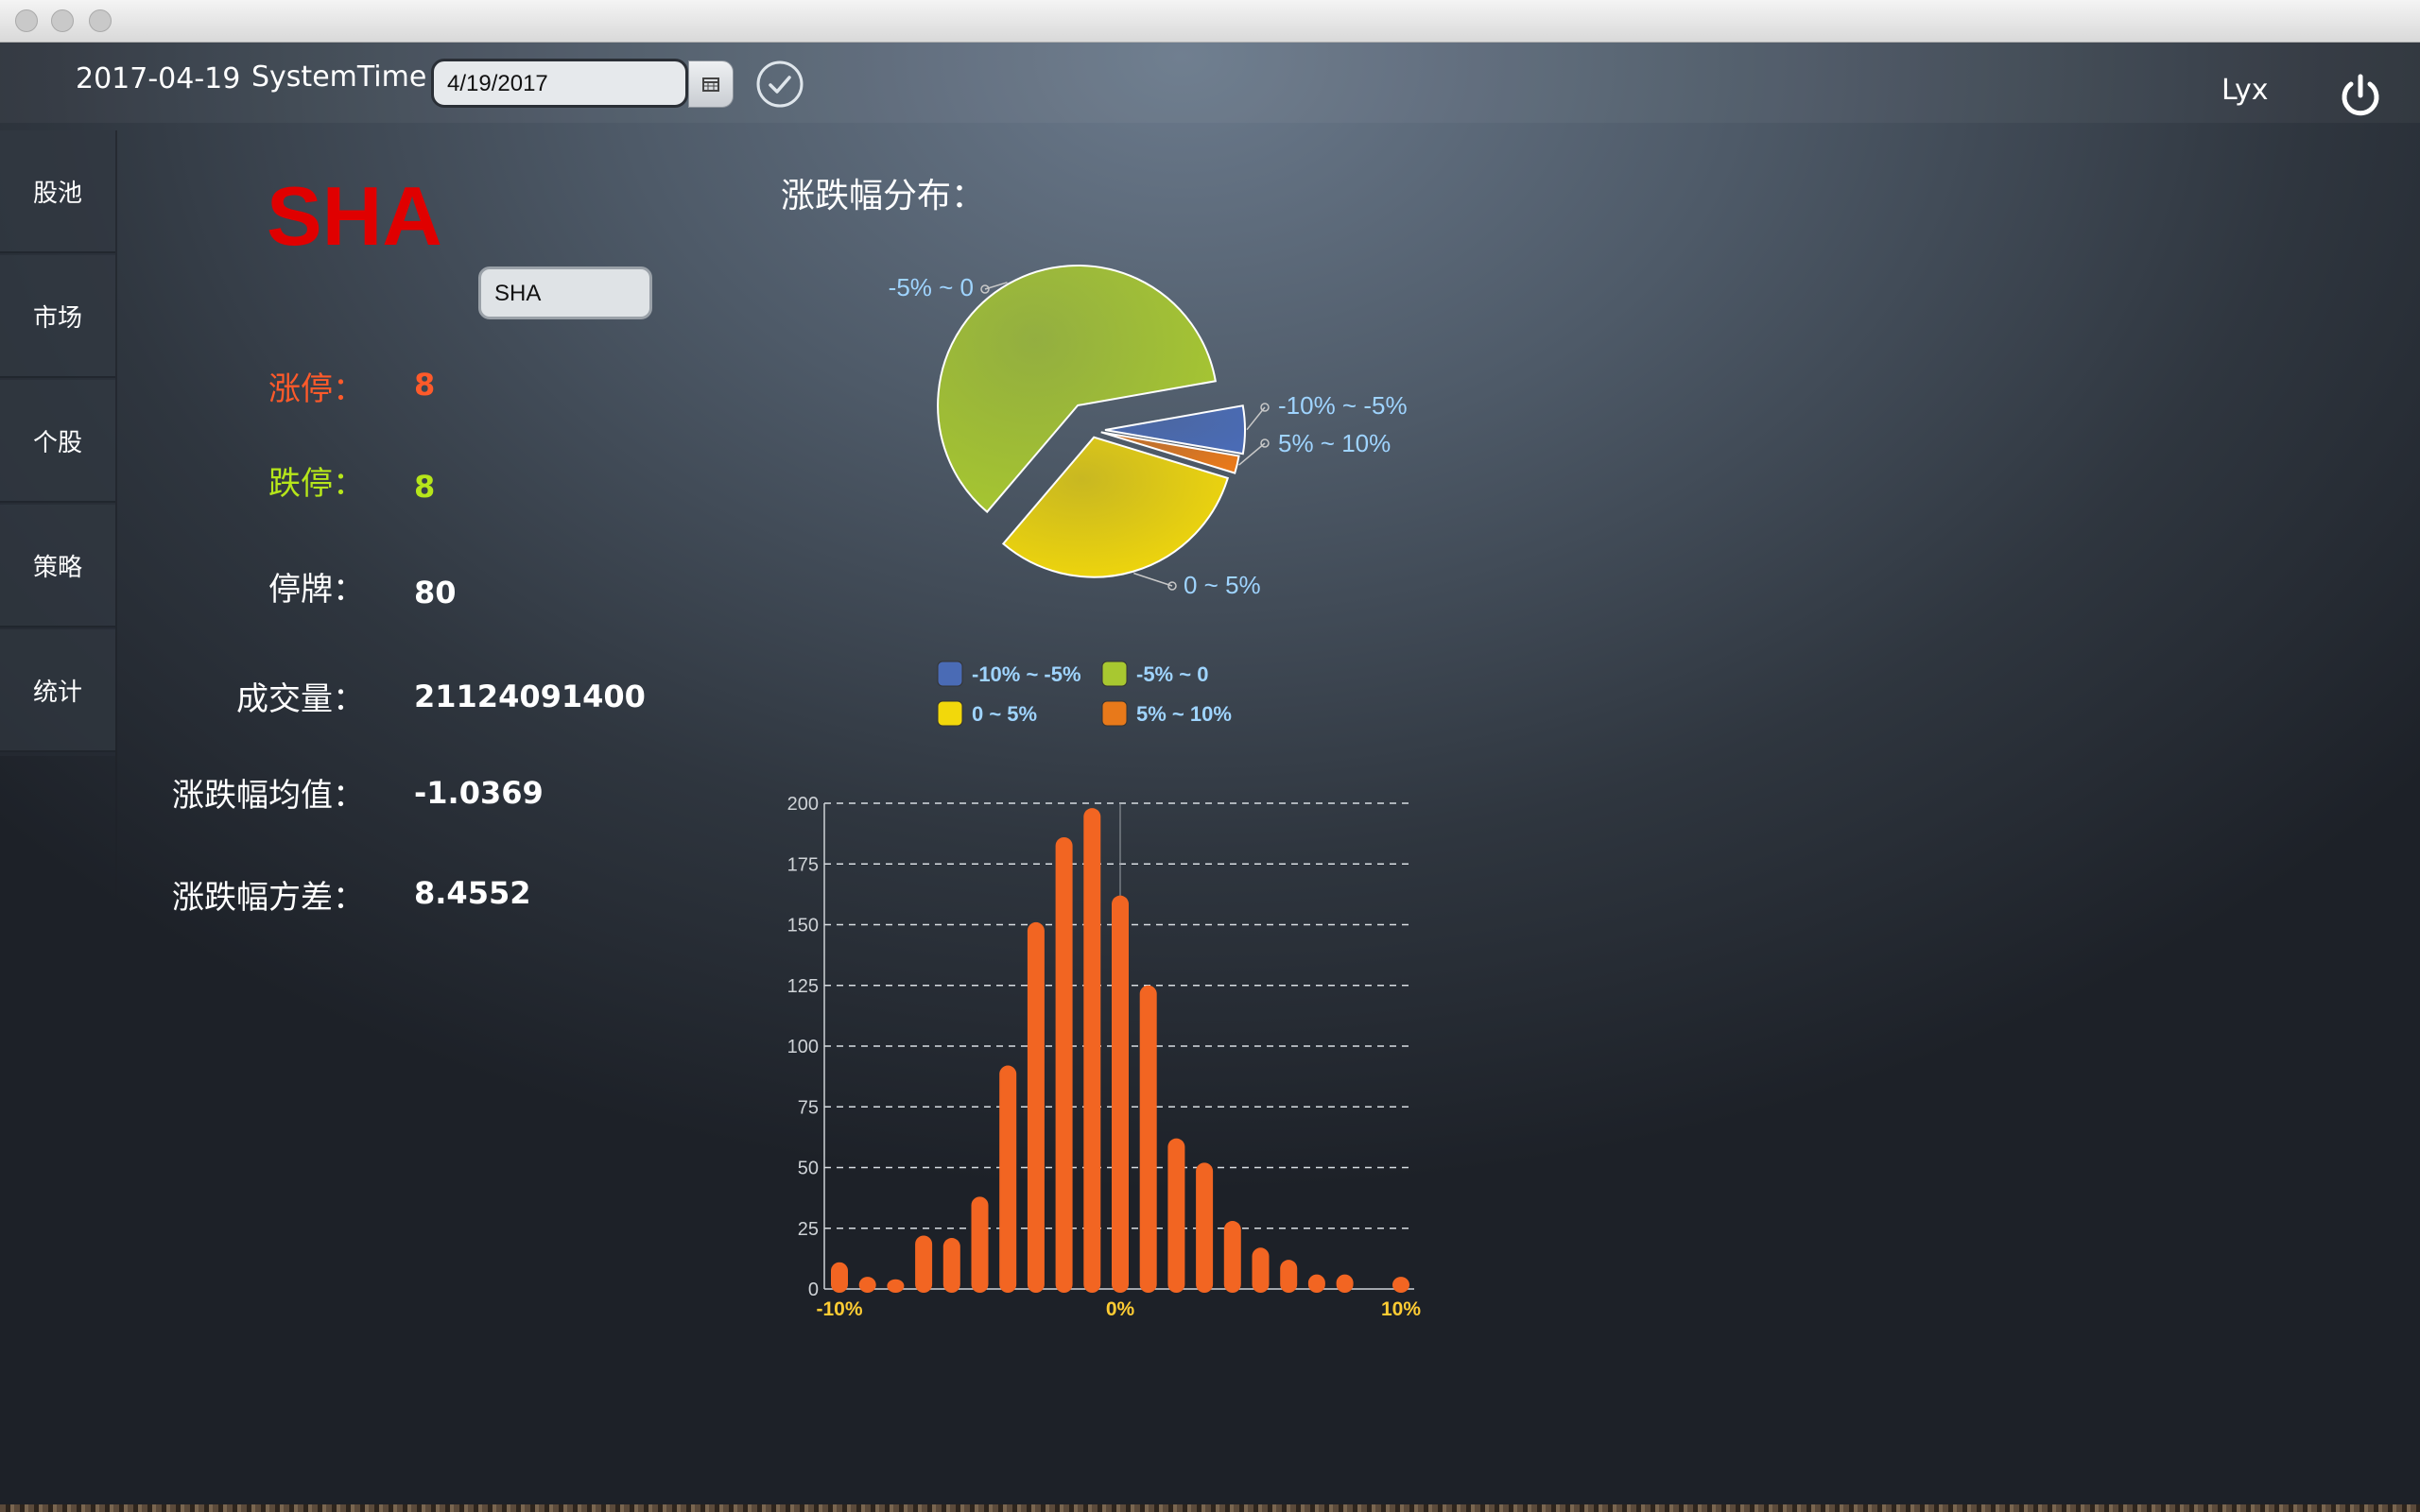 Image resolution: width=2420 pixels, height=1512 pixels. I want to click on close-window-button, so click(26, 20).